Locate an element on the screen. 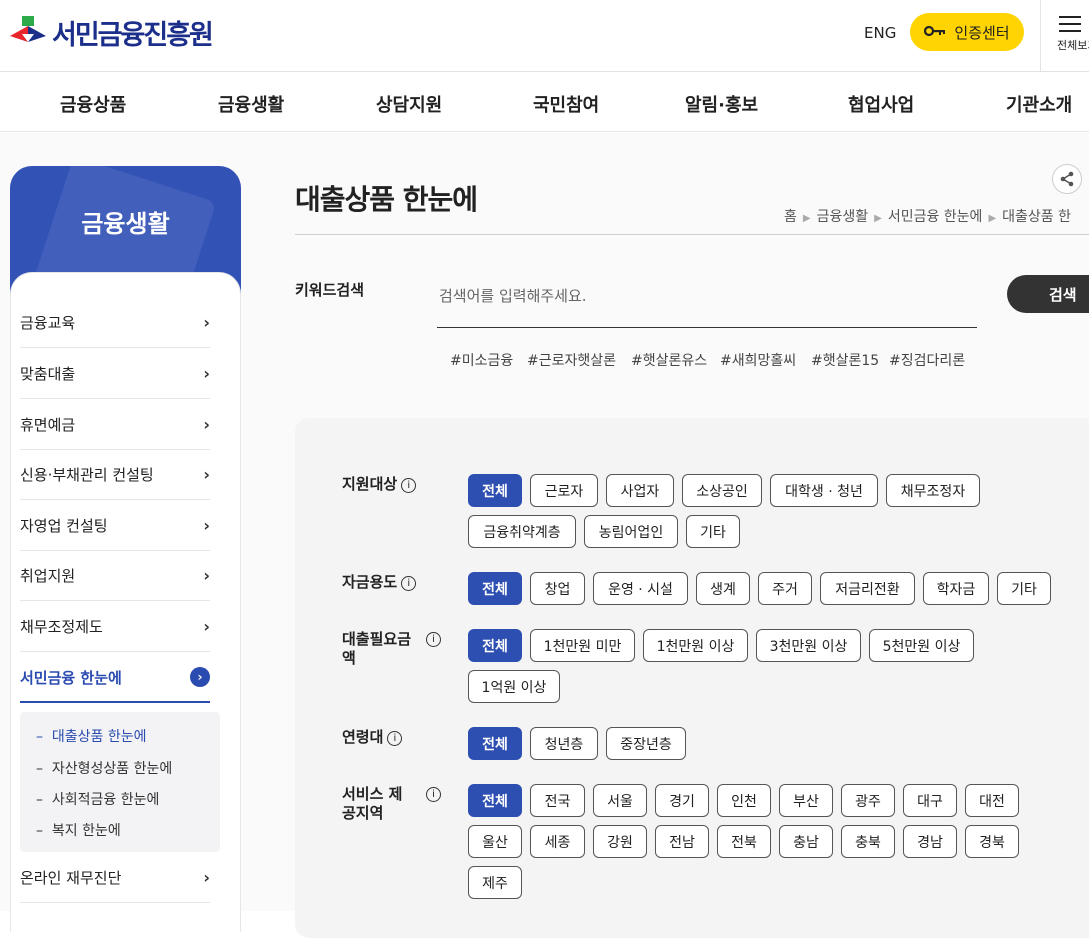  sidebar-item-overview: 서민금융 한눈에 › is located at coordinates (115, 678).